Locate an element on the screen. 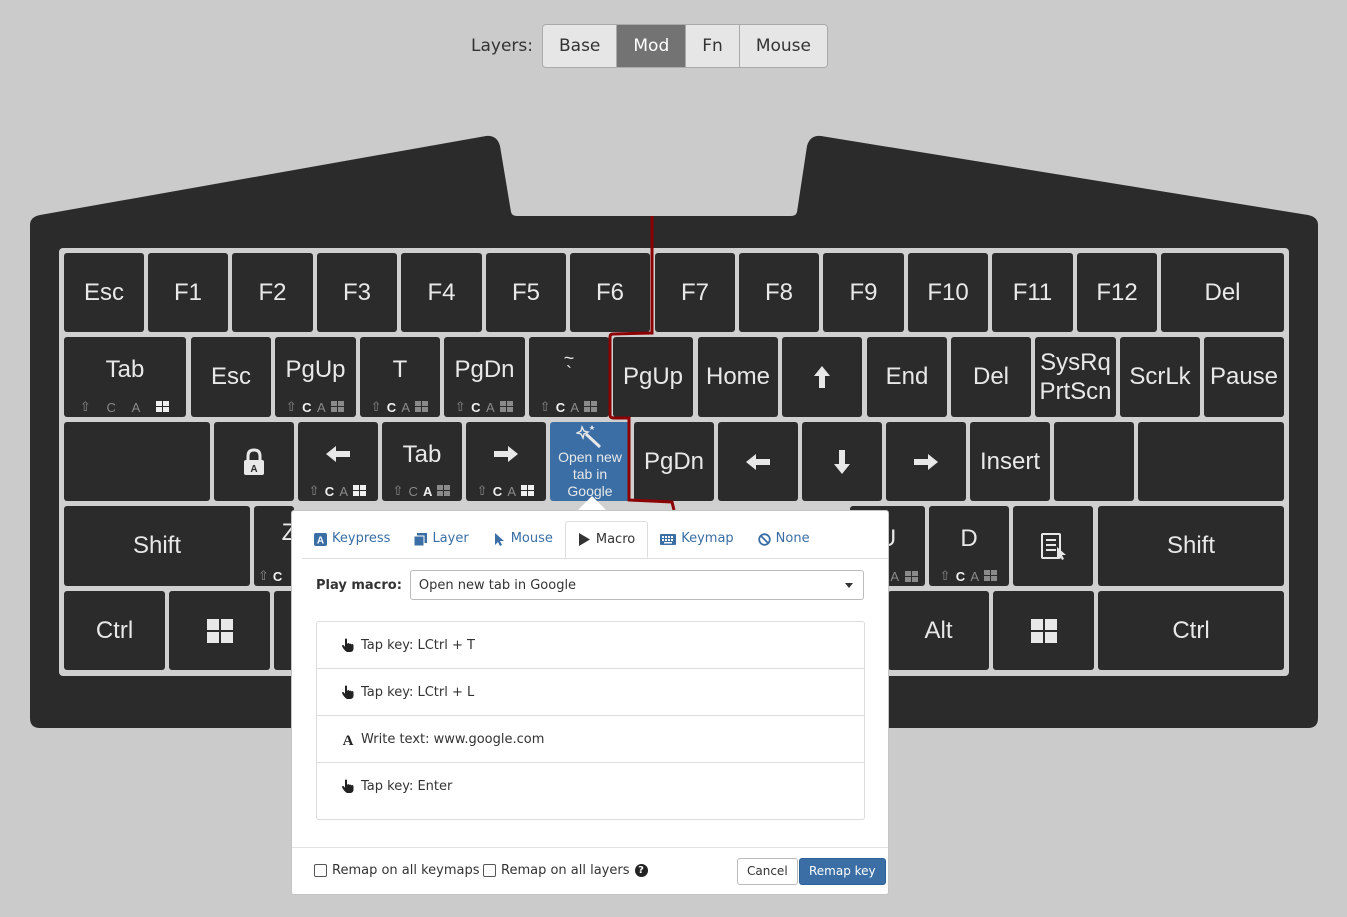 This screenshot has height=917, width=1347. key-f10: F10 is located at coordinates (948, 292).